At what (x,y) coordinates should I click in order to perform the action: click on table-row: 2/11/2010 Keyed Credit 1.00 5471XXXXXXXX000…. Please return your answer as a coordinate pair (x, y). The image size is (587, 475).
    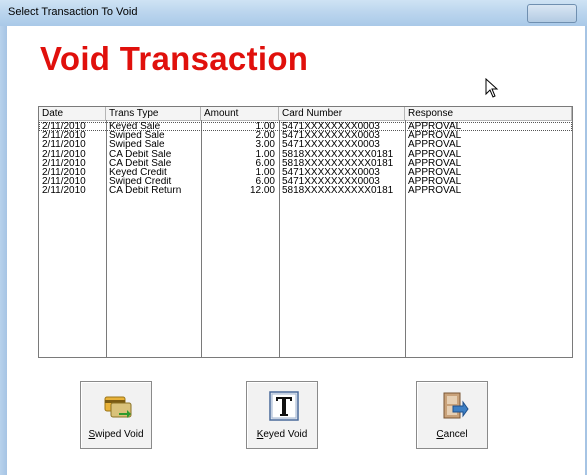
    Looking at the image, I should click on (305, 172).